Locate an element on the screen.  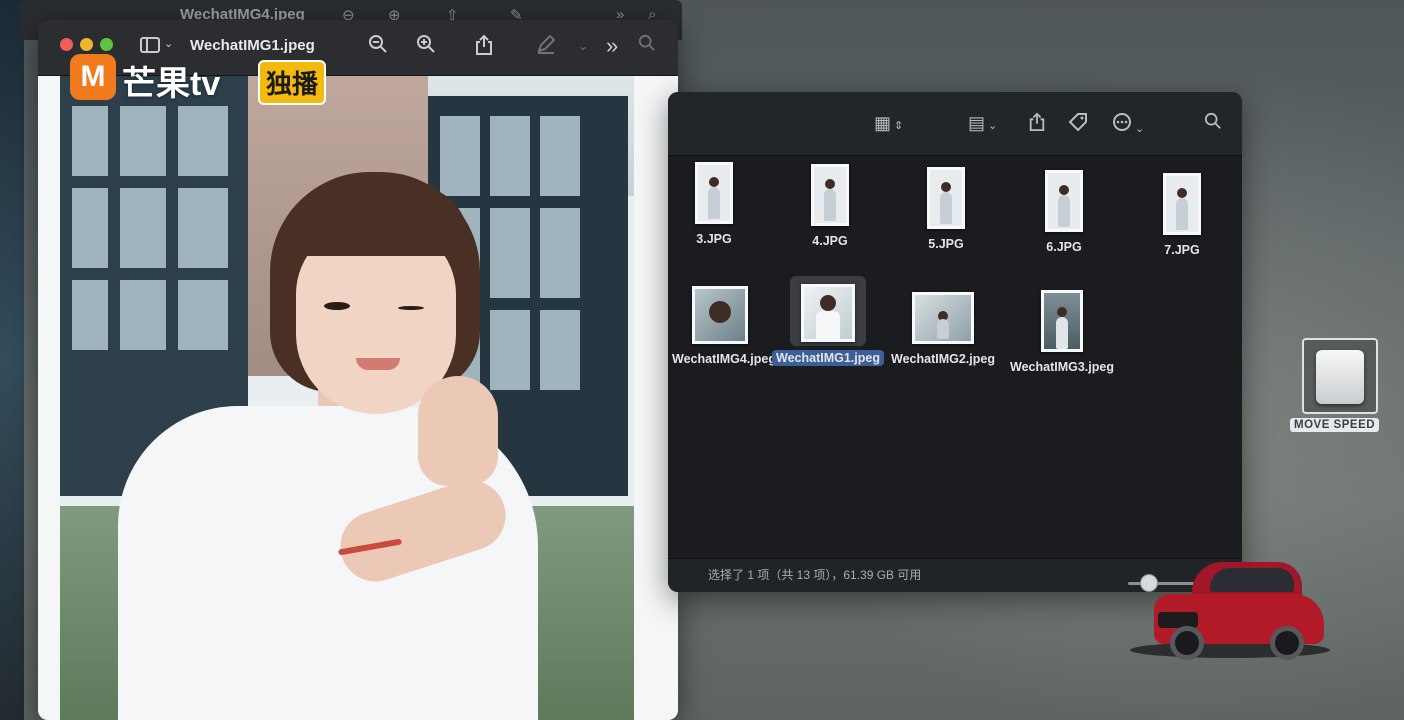
pen-icon is located at coordinates (546, 47).